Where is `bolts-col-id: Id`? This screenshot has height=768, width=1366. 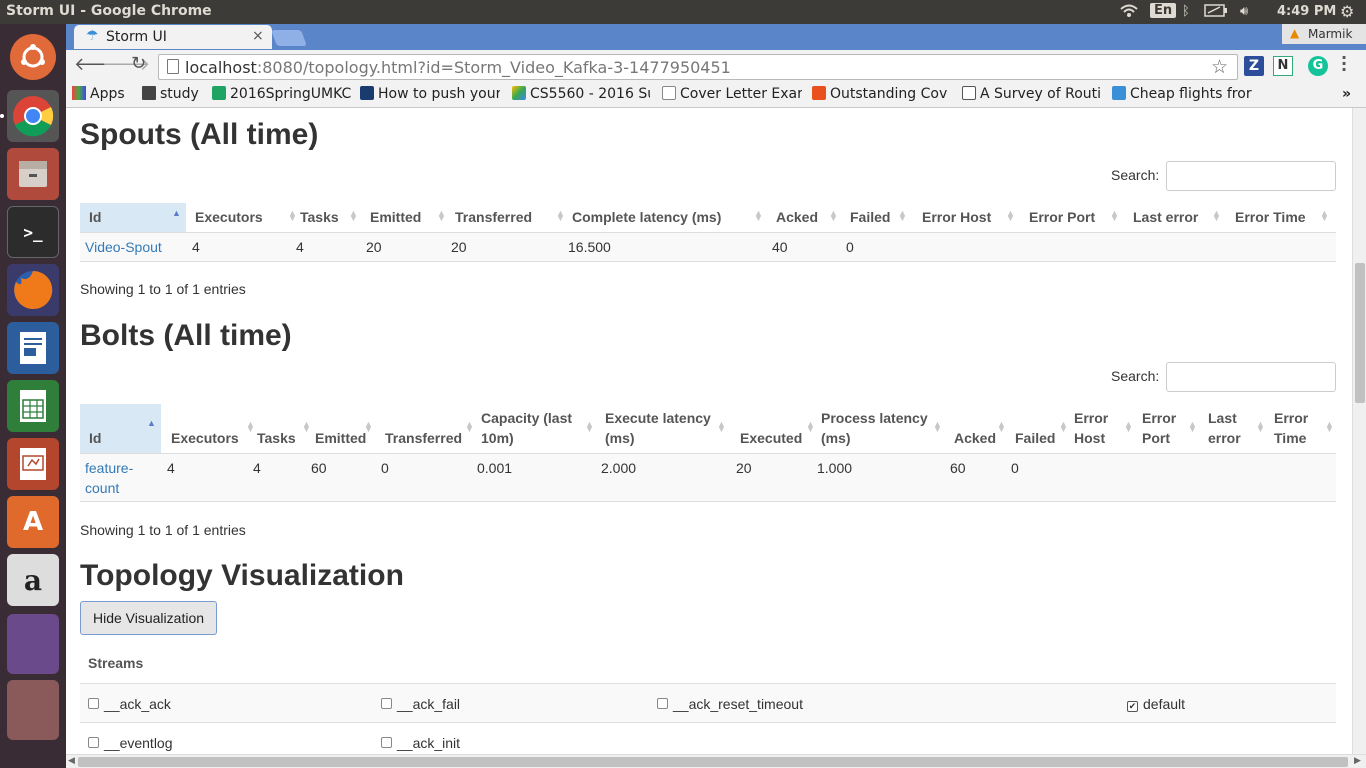
bolts-col-id: Id is located at coordinates (95, 438).